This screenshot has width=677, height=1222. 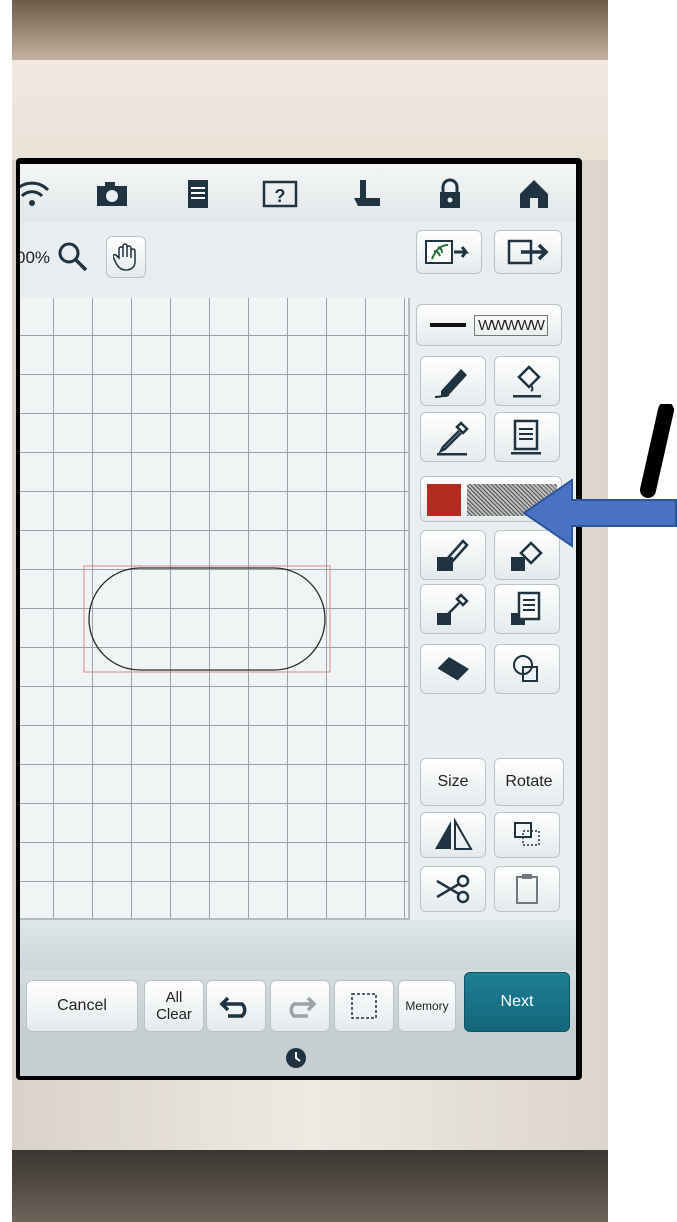 I want to click on shape-icon, so click(x=525, y=668).